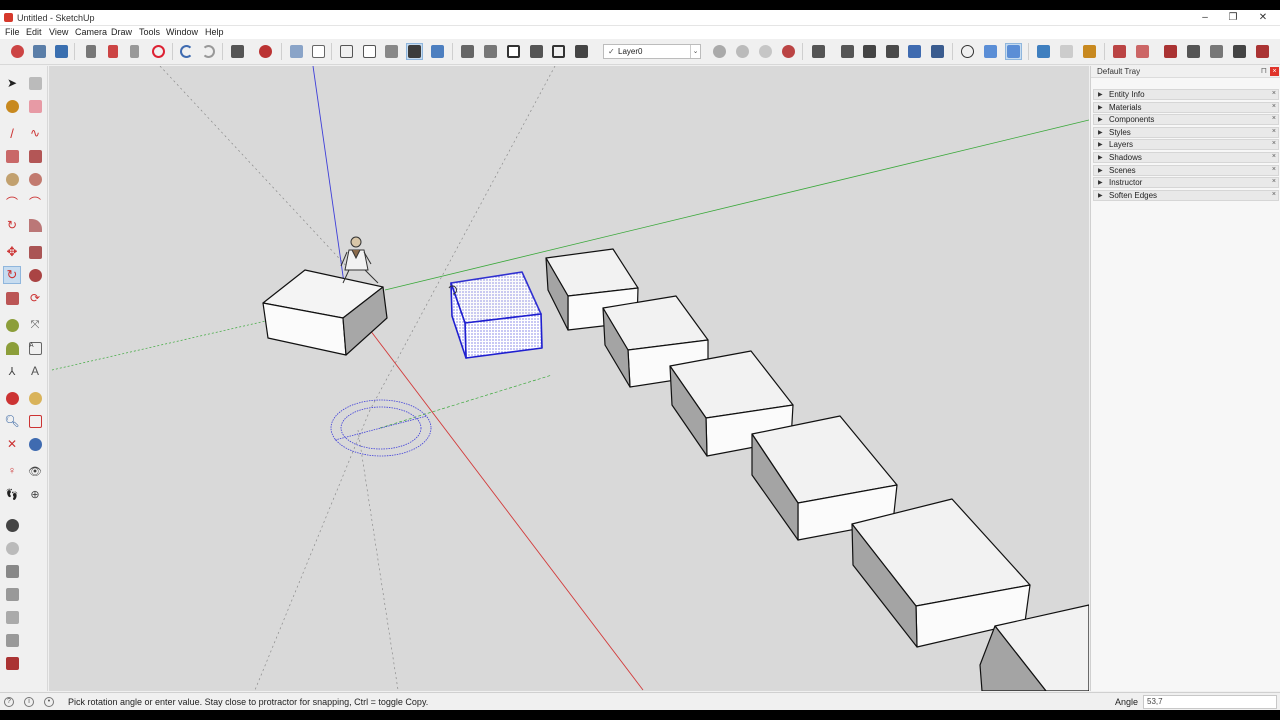 Image resolution: width=1280 pixels, height=720 pixels. Describe the element at coordinates (967, 51) in the screenshot. I see `axes-icon` at that location.